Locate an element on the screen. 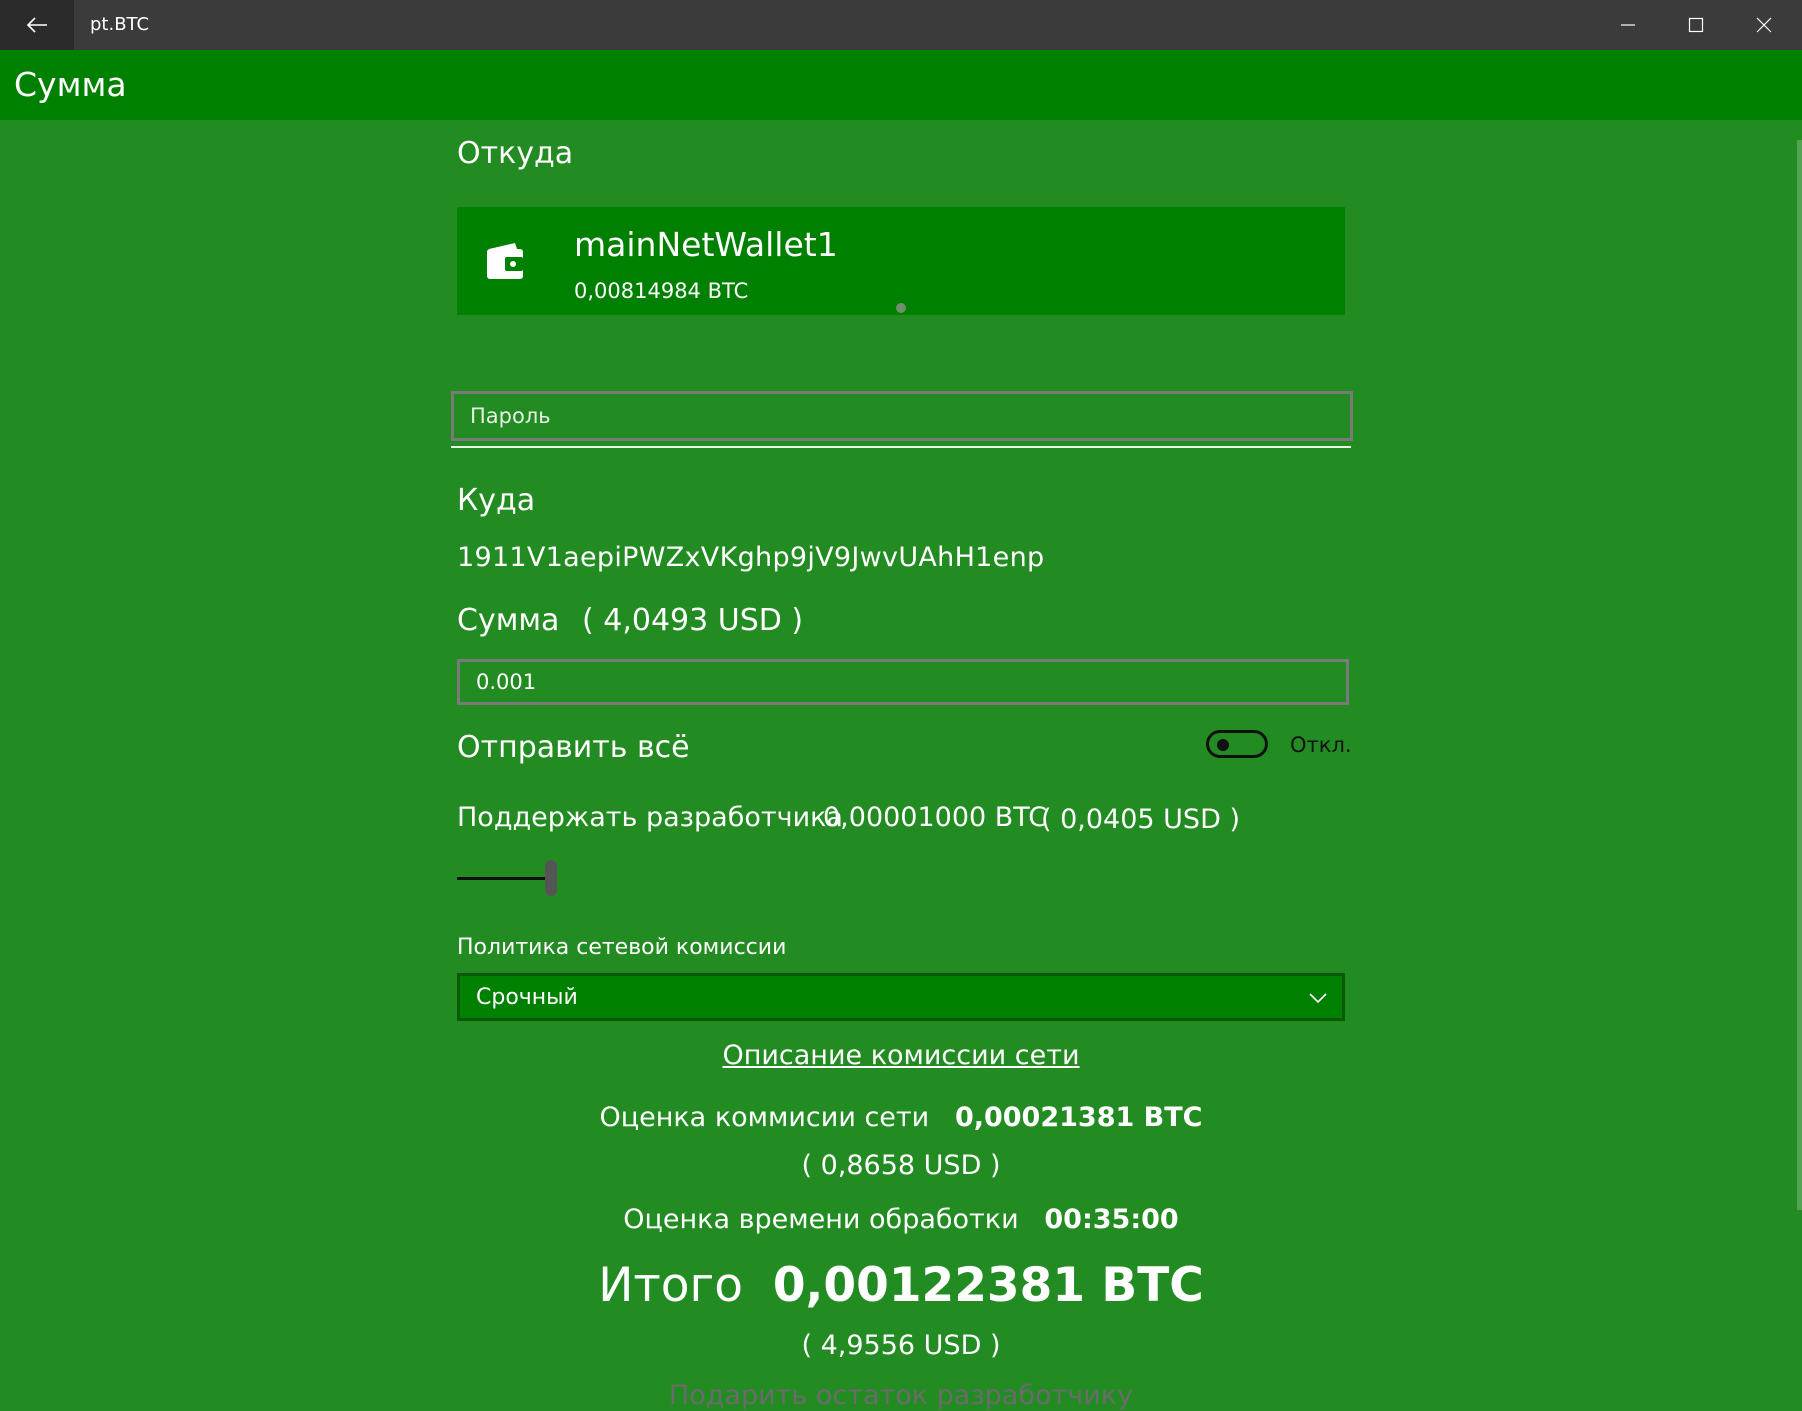 The height and width of the screenshot is (1411, 1802). close-button is located at coordinates (1764, 25).